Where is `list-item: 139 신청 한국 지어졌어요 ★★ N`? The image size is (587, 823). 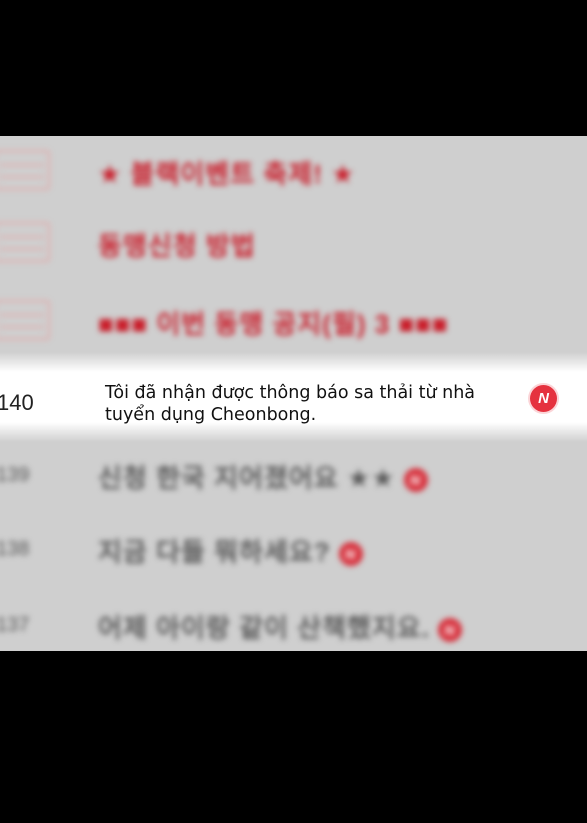 list-item: 139 신청 한국 지어졌어요 ★★ N is located at coordinates (293, 476).